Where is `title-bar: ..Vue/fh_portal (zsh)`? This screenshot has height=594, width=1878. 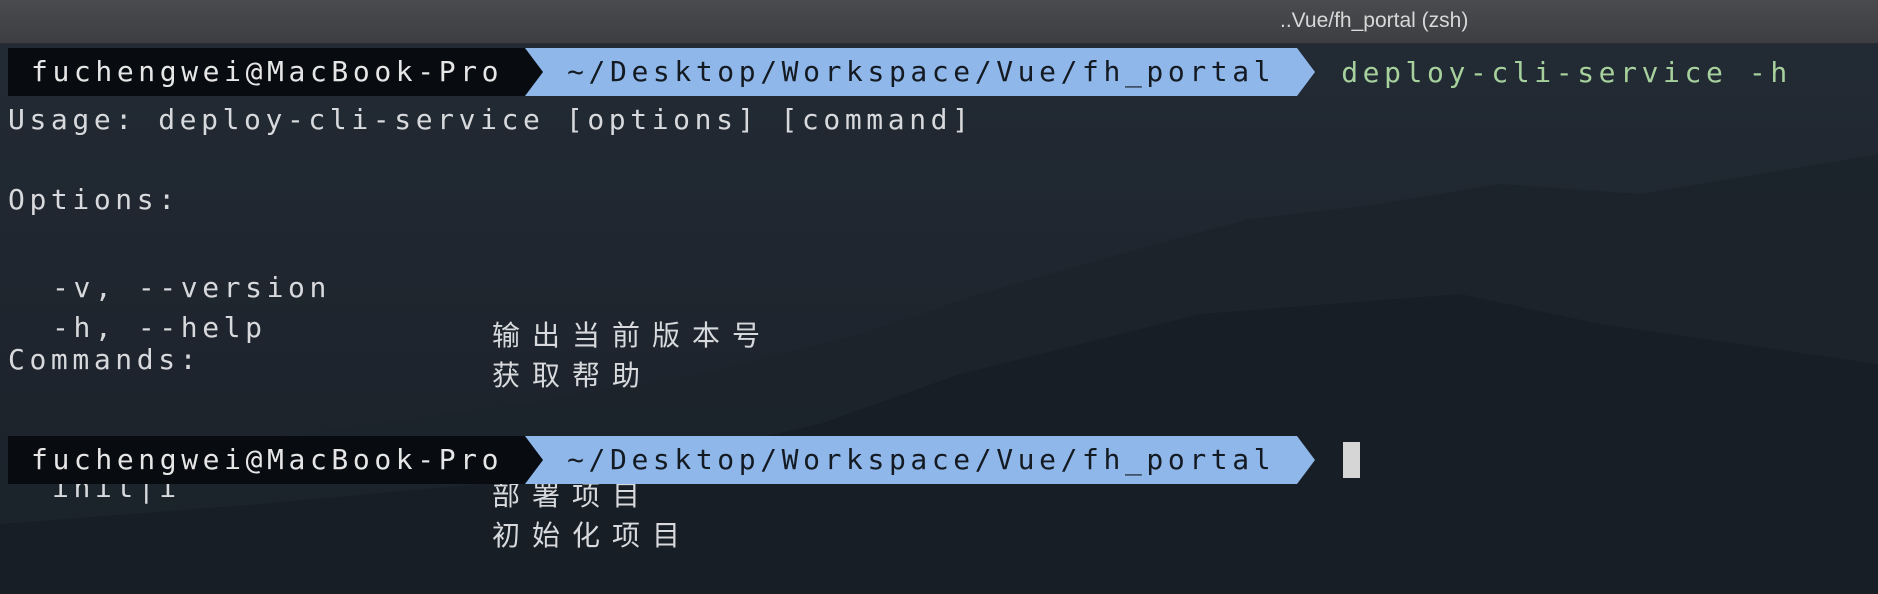 title-bar: ..Vue/fh_portal (zsh) is located at coordinates (939, 22).